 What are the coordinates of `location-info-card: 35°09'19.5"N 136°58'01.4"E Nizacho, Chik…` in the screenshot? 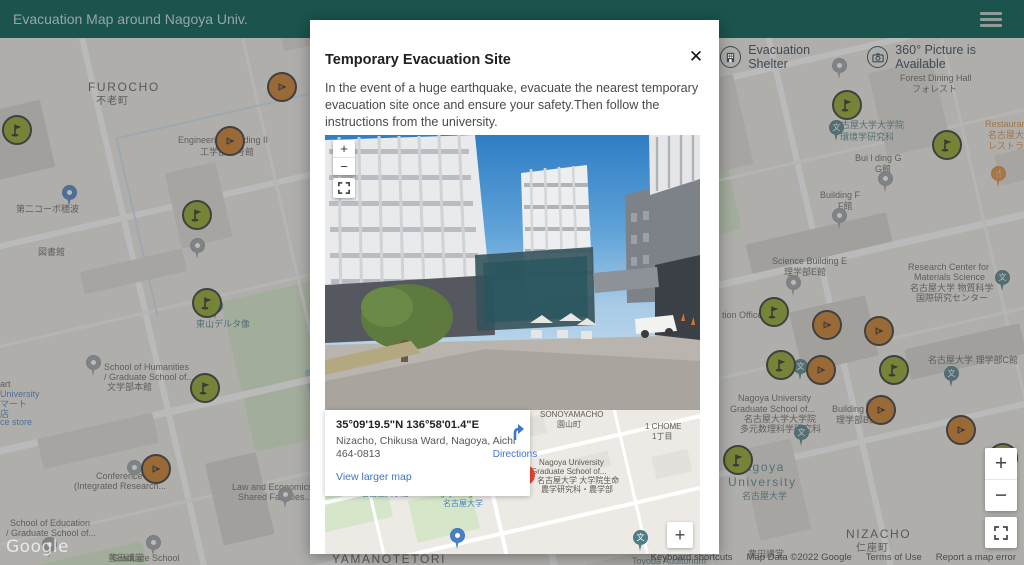 It's located at (431, 453).